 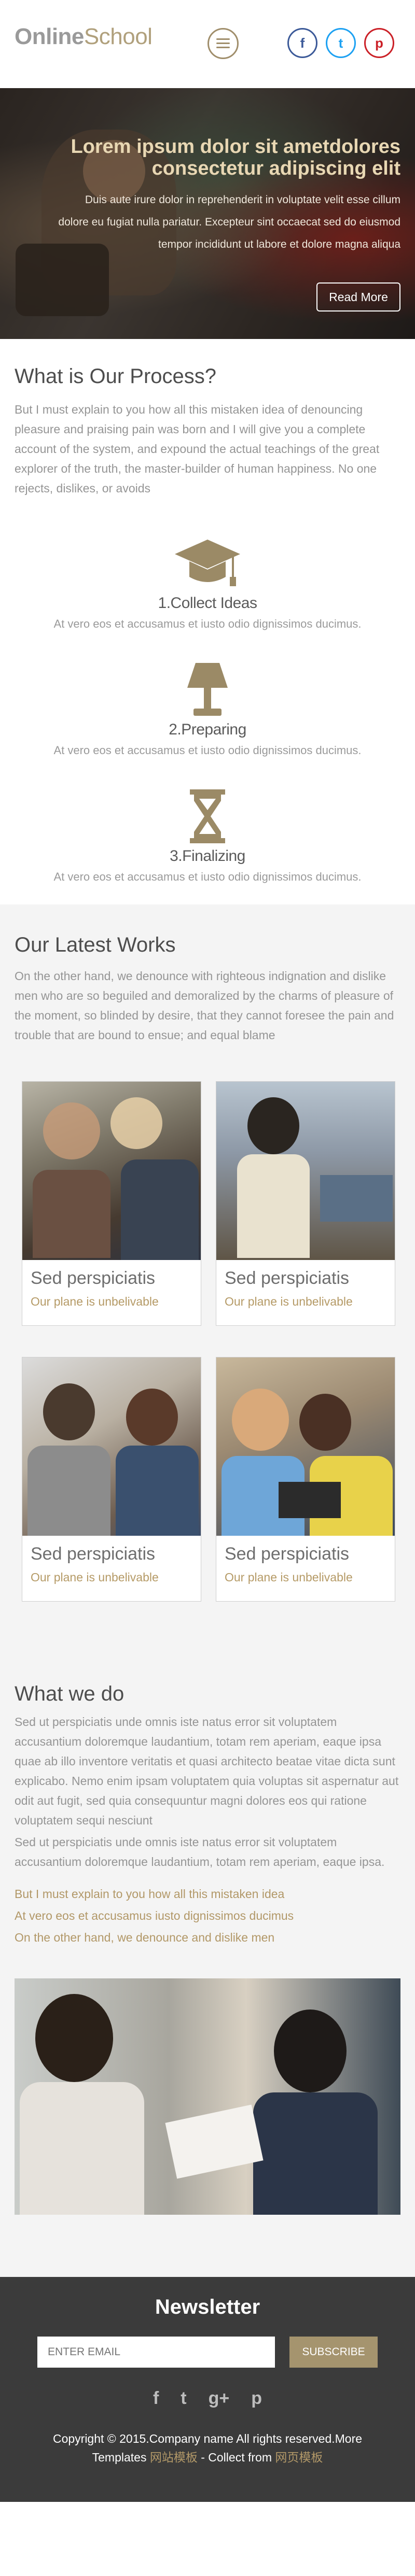 I want to click on step-title: 3.Finalizing, so click(x=208, y=856).